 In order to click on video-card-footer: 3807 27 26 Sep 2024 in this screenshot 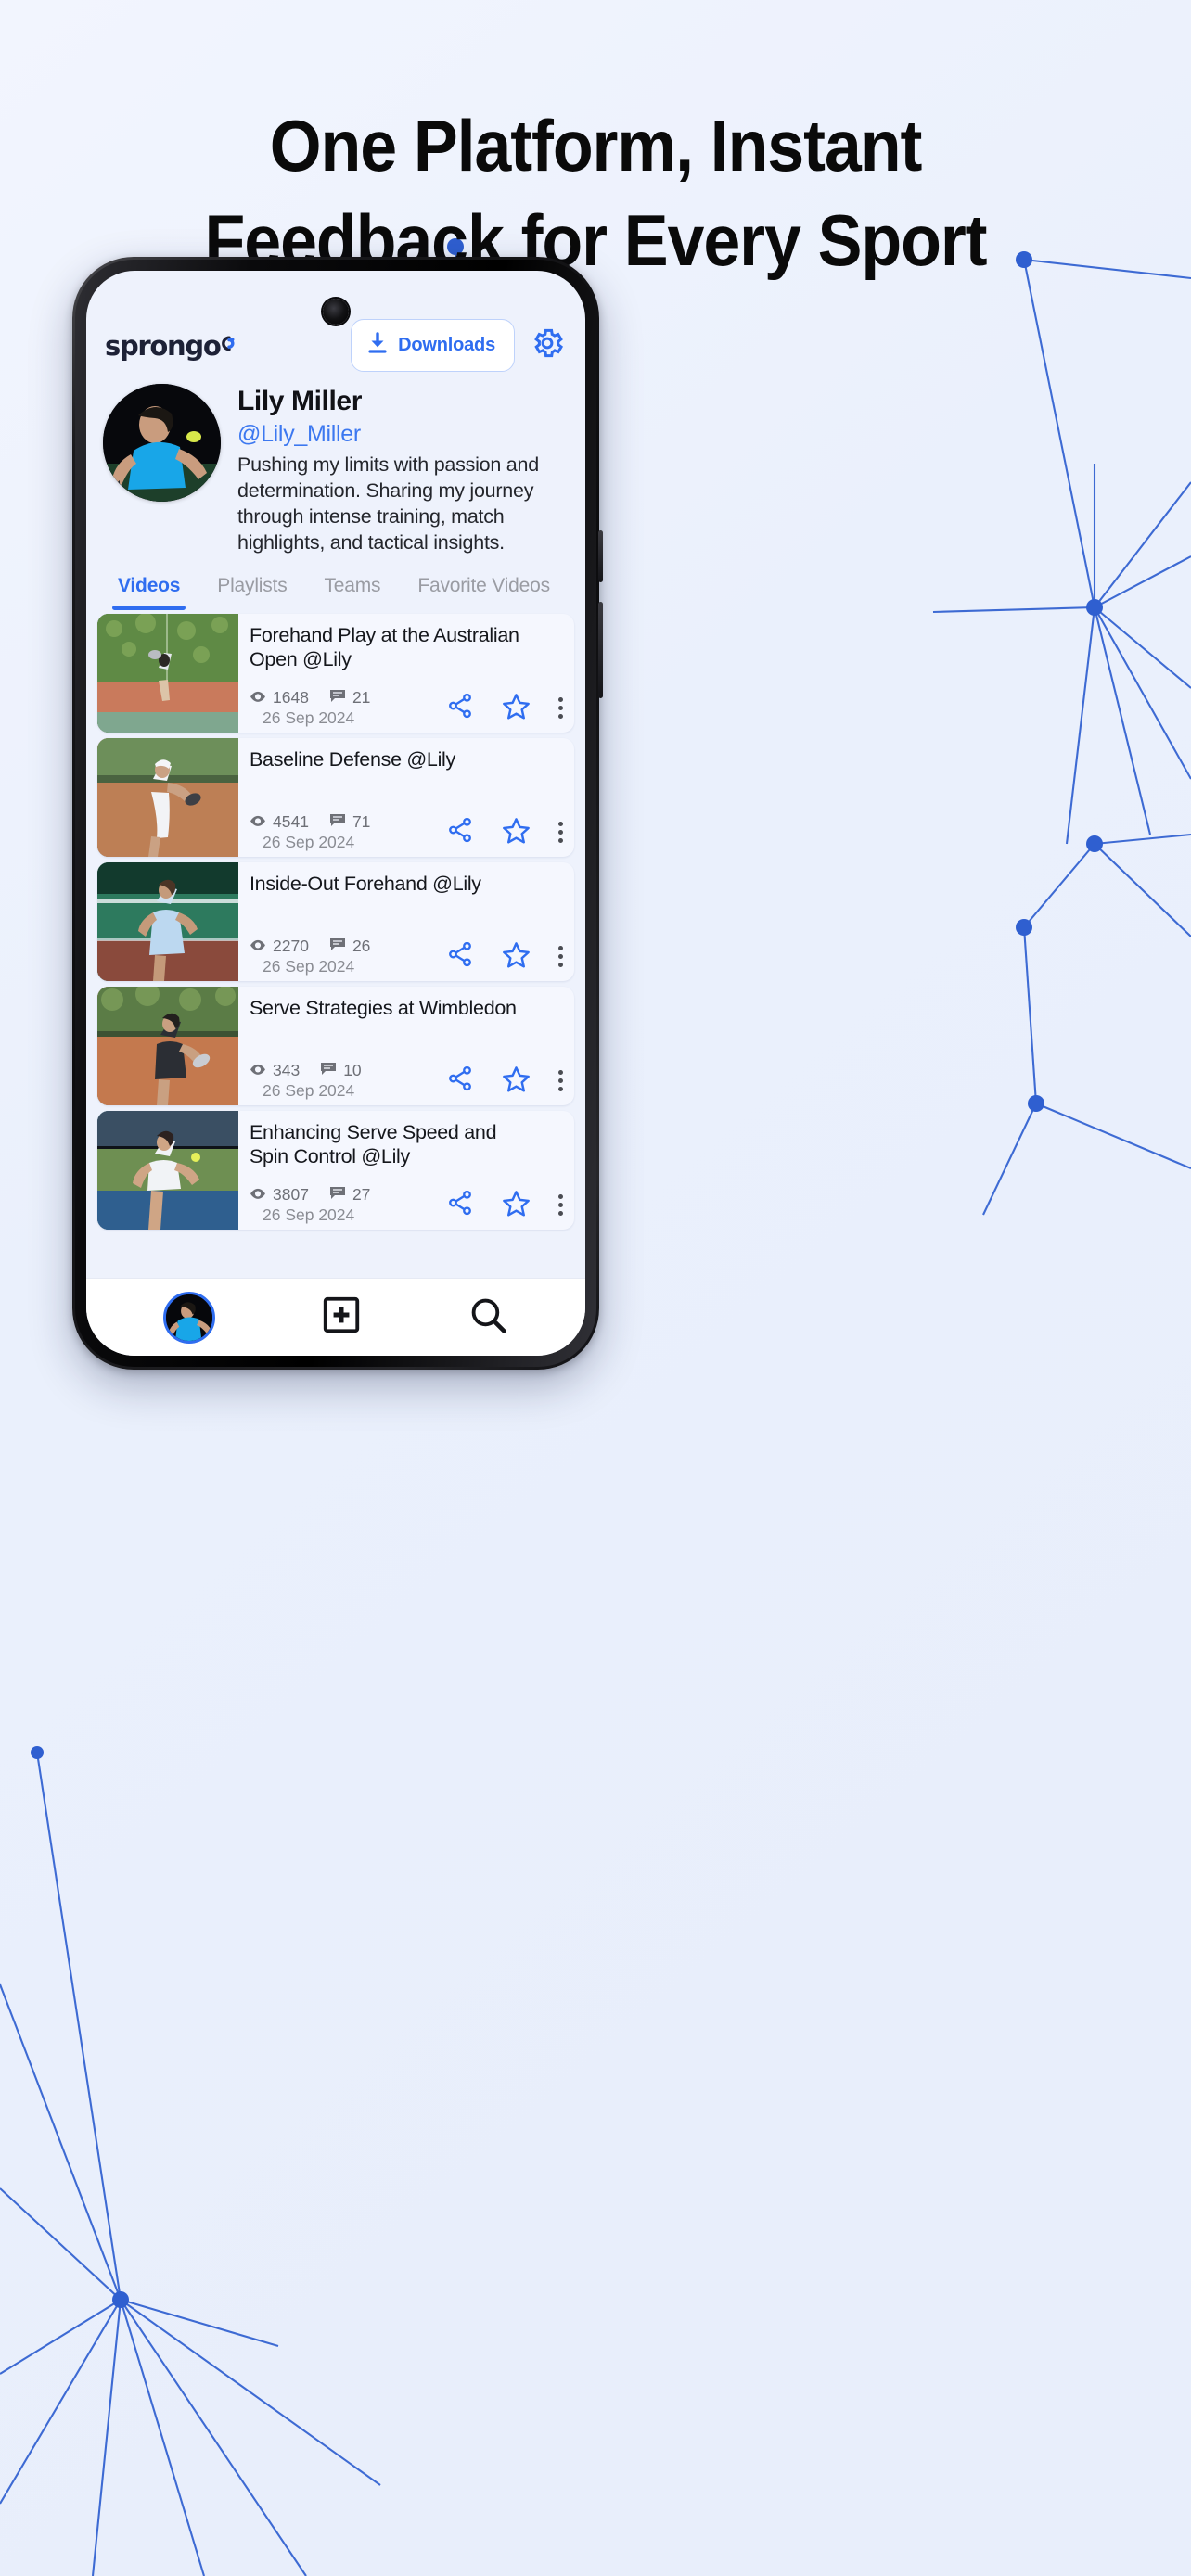, I will do `click(408, 1205)`.